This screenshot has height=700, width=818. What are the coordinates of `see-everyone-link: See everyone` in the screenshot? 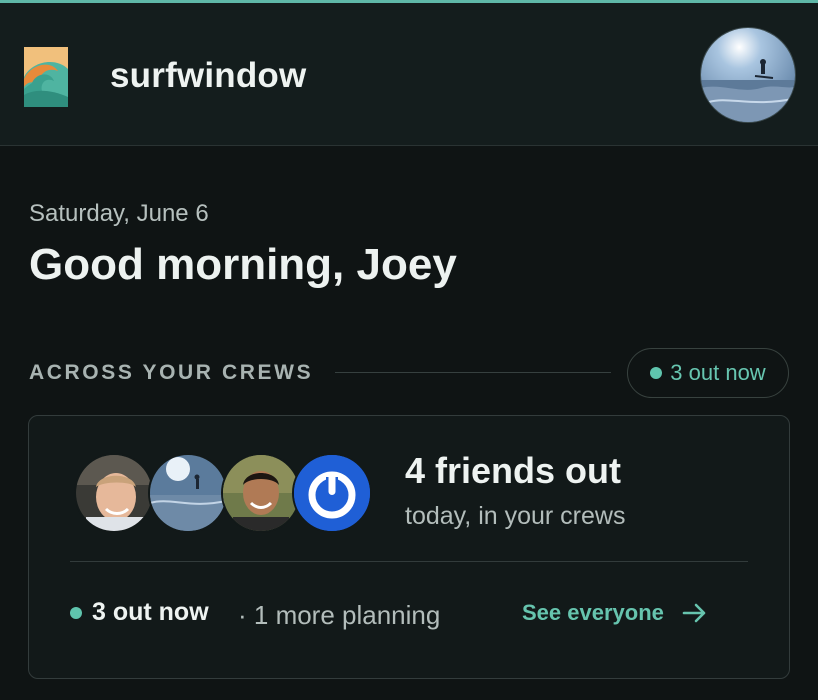 It's located at (615, 613).